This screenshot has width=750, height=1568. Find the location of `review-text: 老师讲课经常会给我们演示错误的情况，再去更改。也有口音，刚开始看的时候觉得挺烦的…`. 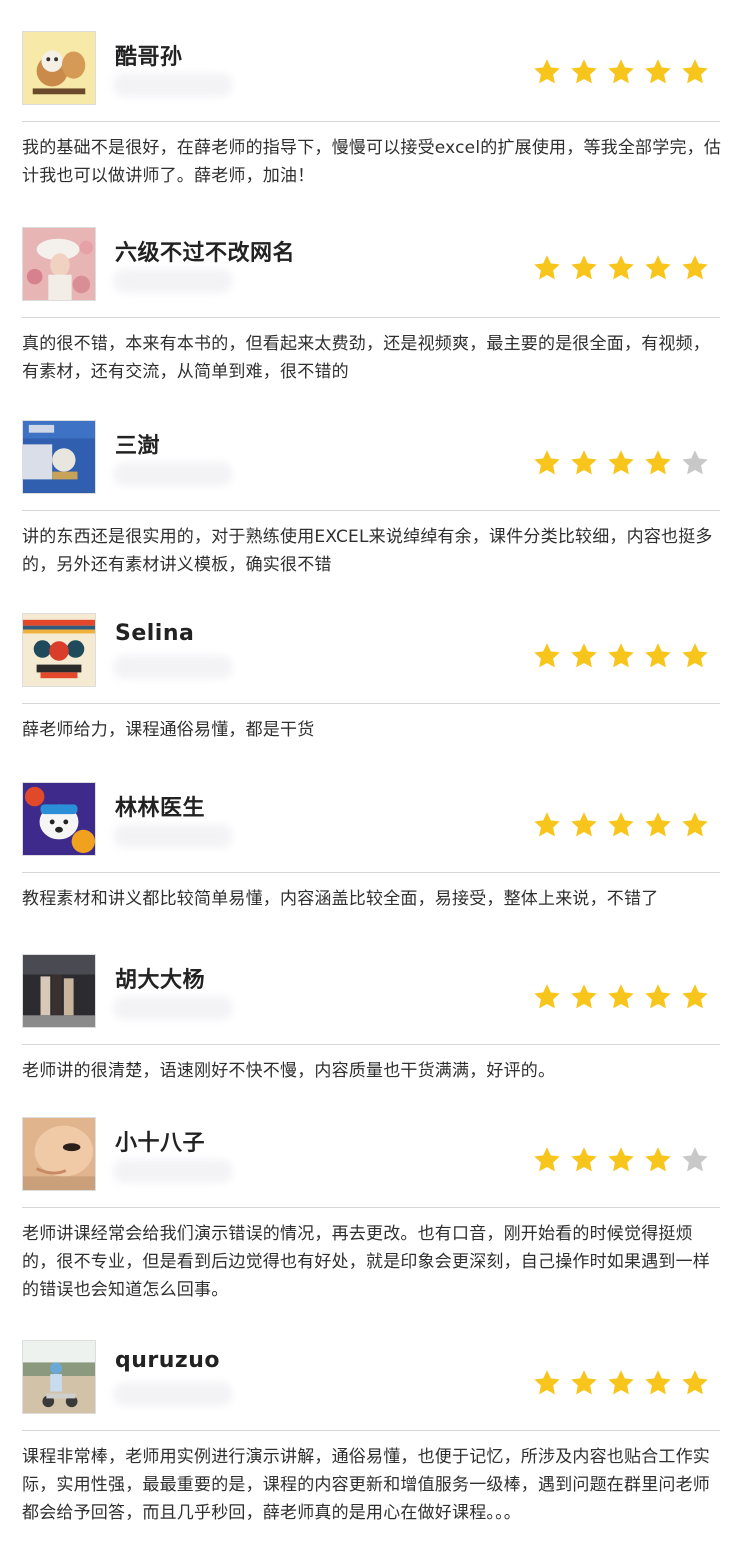

review-text: 老师讲课经常会给我们演示错误的情况，再去更改。也有口音，刚开始看的时候觉得挺烦的… is located at coordinates (366, 1262).